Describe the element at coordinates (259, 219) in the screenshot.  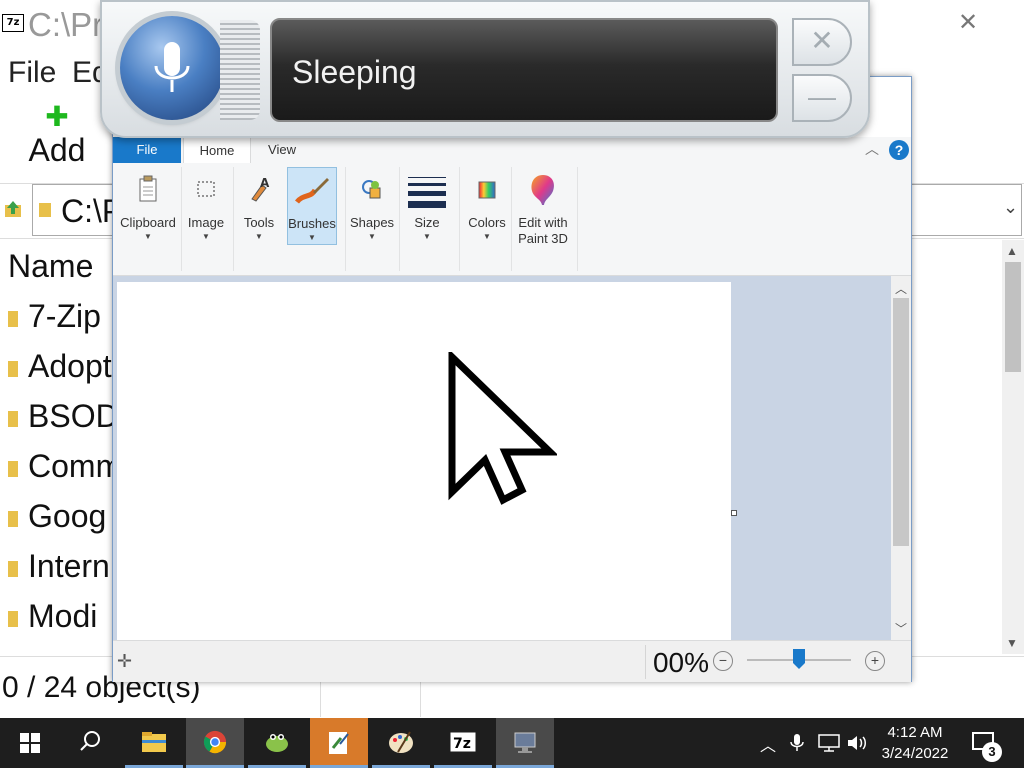
I see `tools-button: A Tools ▼` at that location.